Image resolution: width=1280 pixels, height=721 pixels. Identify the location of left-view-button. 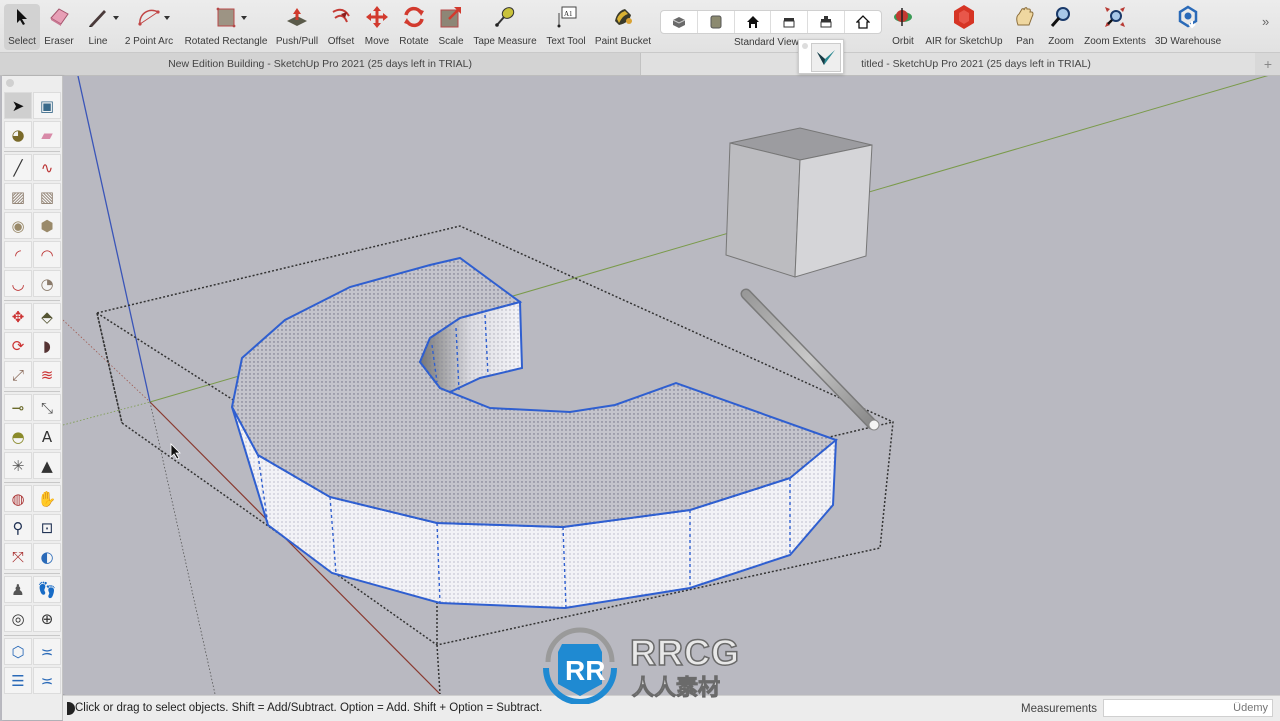
(863, 22).